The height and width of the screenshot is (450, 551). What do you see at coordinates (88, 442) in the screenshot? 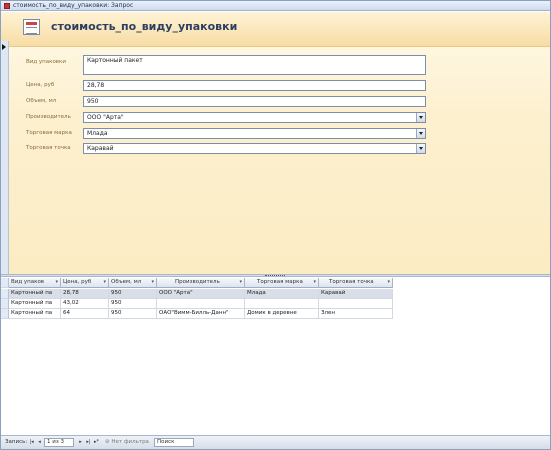
I see `last-record-icon: ▸|` at bounding box center [88, 442].